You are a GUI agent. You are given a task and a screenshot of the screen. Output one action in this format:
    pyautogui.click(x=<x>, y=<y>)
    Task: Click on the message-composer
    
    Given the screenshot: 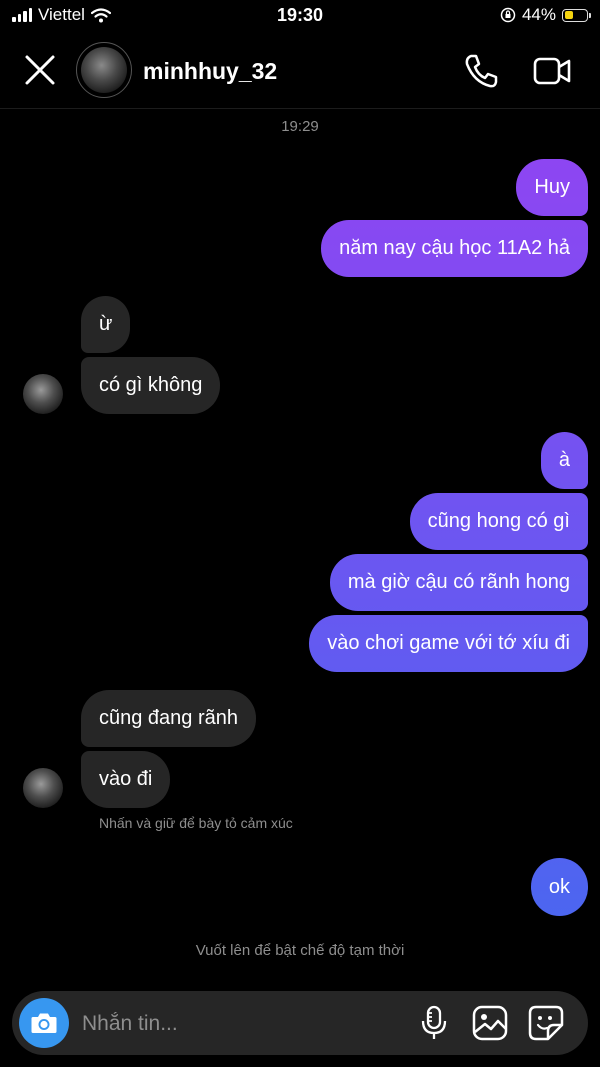 What is the action you would take?
    pyautogui.click(x=300, y=1023)
    